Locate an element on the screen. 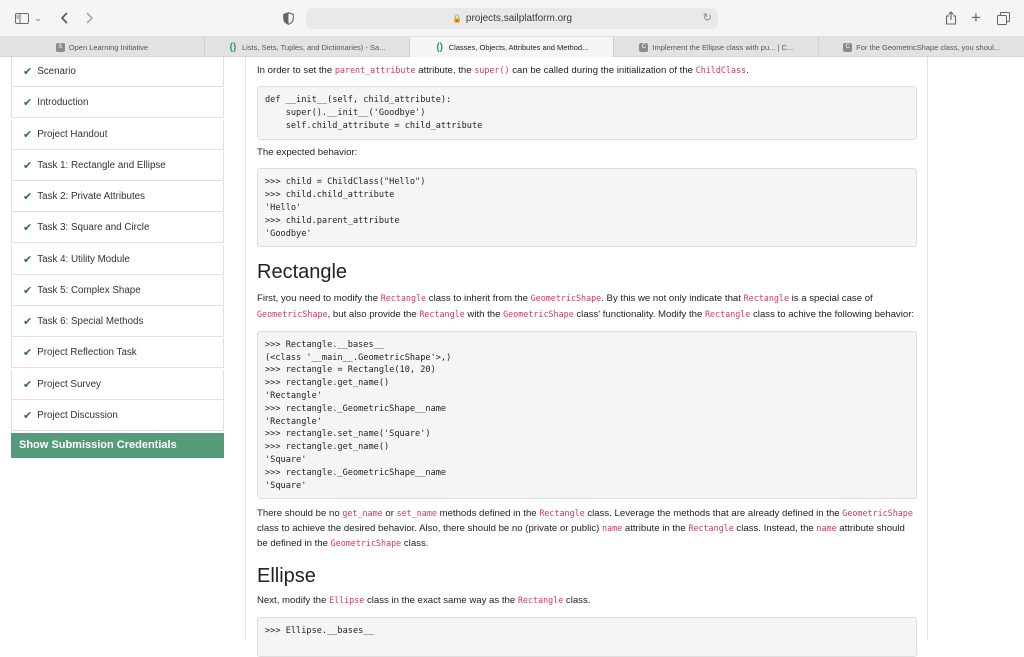  sidebar-item-task-5: ✔ Task 5: Complex Shape is located at coordinates (117, 290).